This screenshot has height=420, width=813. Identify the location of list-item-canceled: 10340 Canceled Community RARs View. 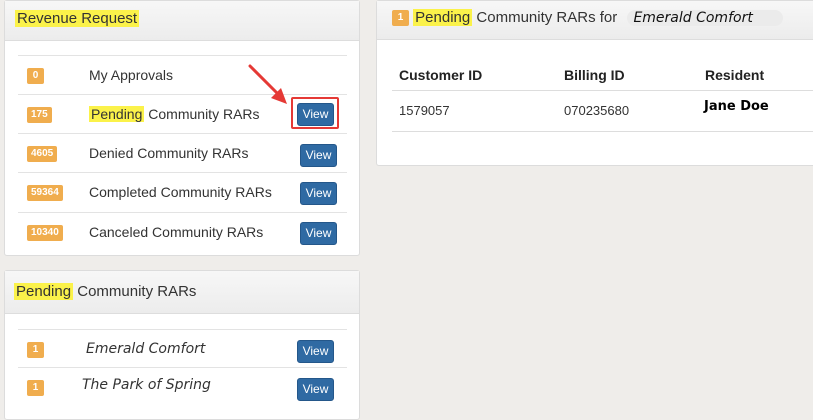
(182, 231).